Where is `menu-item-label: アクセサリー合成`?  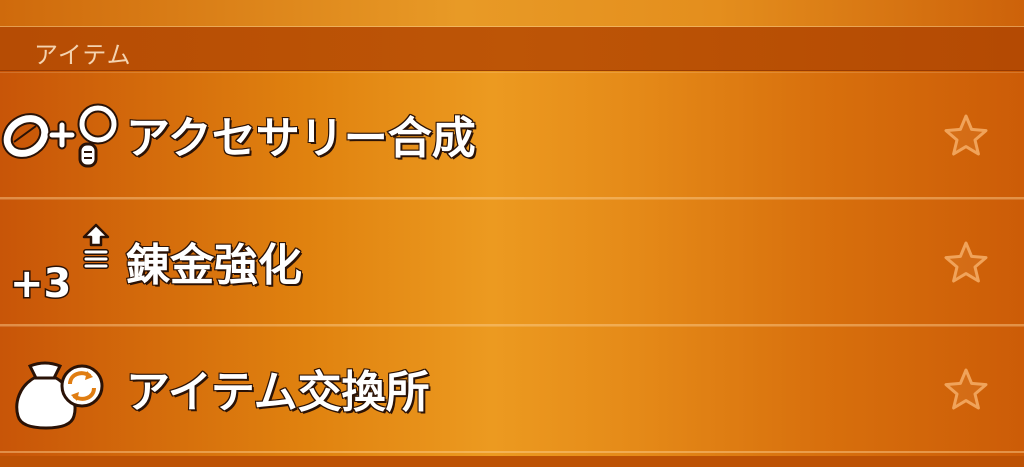
menu-item-label: アクセサリー合成 is located at coordinates (301, 138).